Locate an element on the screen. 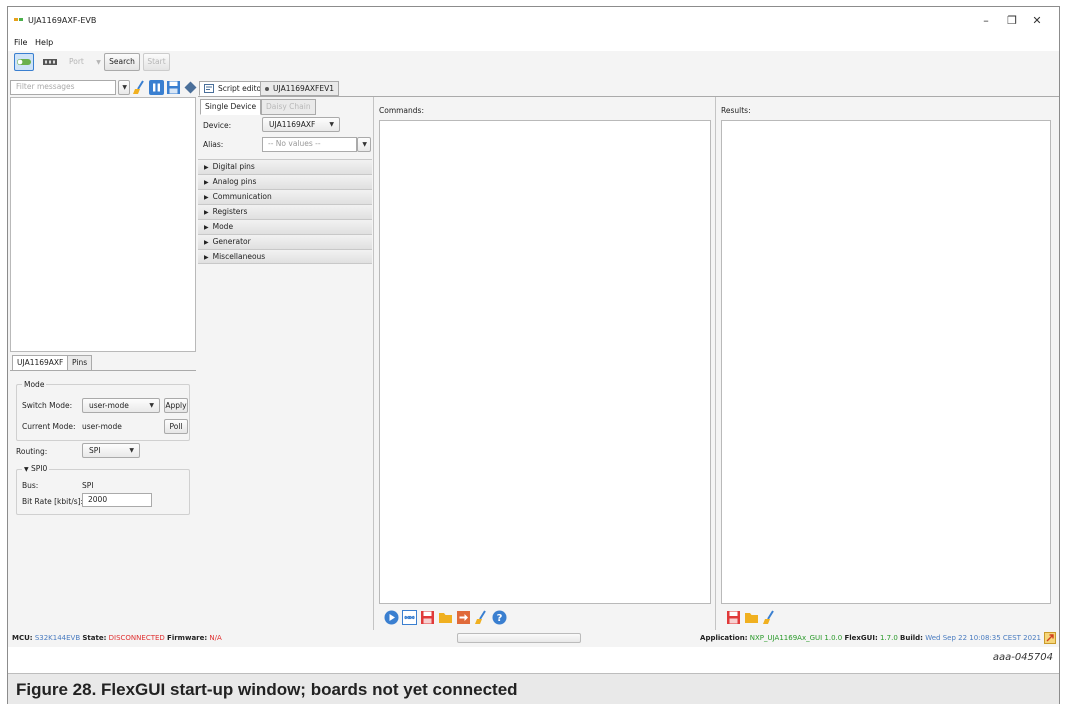 Image resolution: width=1065 pixels, height=711 pixels. save-script-button is located at coordinates (427, 617).